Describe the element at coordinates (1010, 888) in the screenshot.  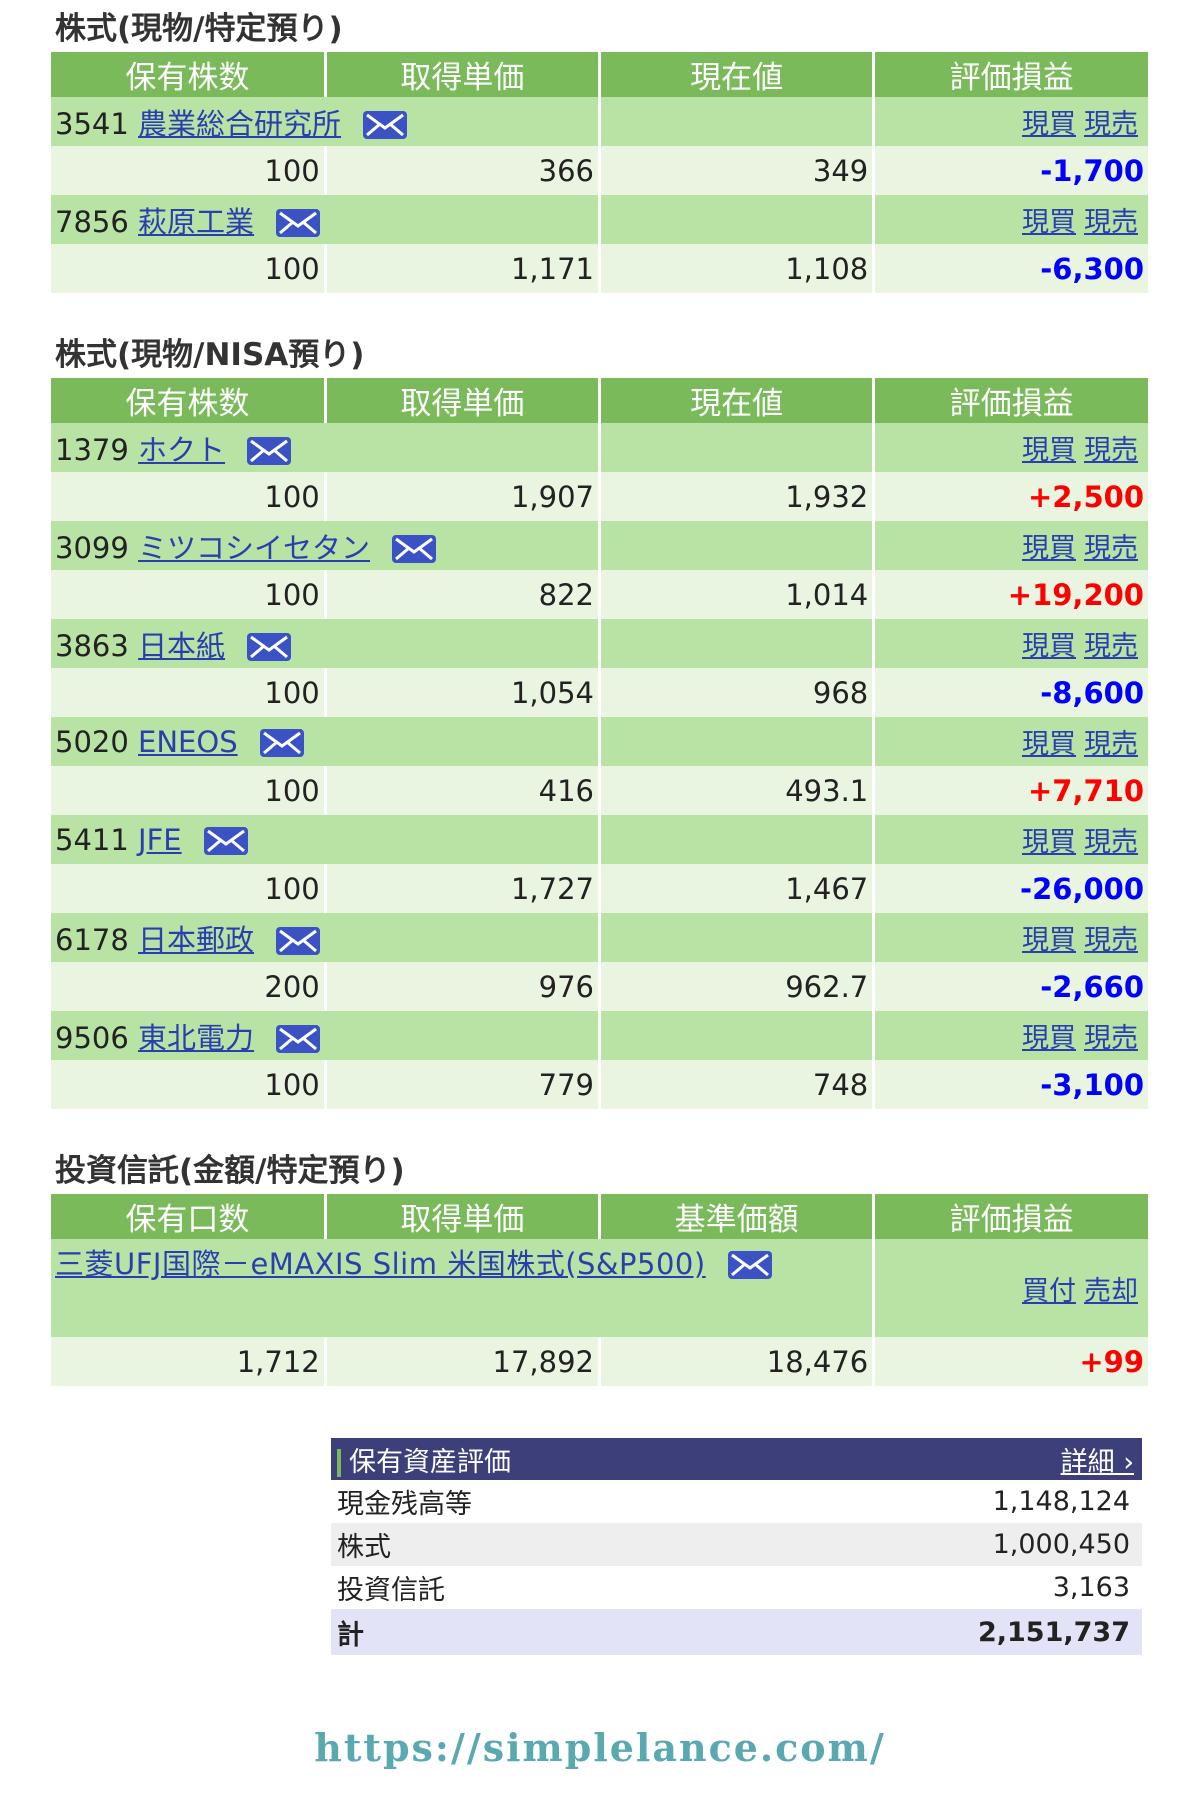
I see `pl-cell: -26,000` at that location.